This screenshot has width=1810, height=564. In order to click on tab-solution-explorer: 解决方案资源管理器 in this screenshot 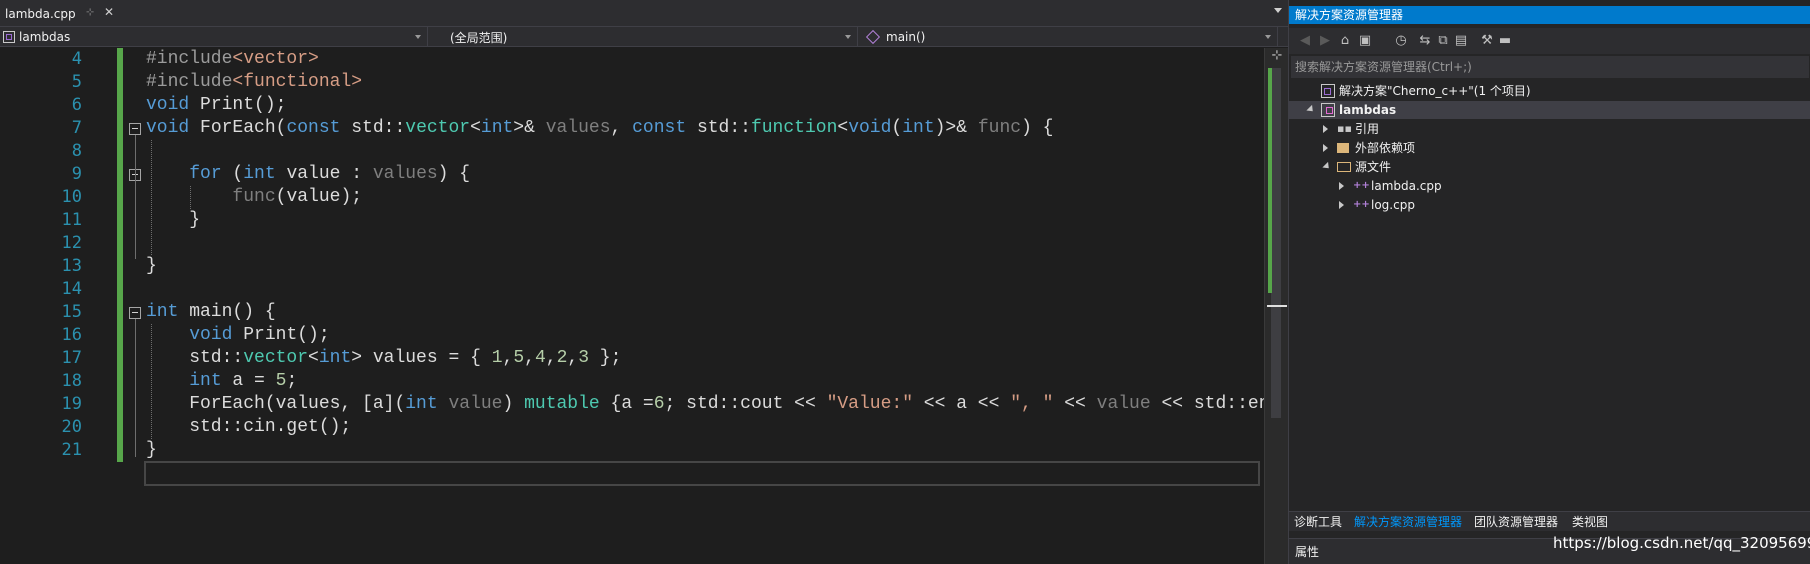, I will do `click(1408, 522)`.